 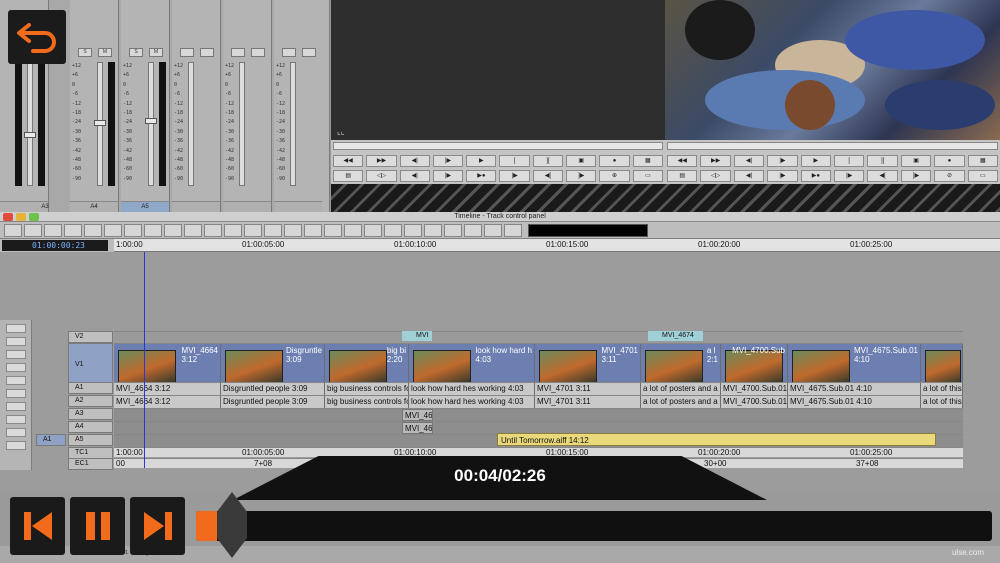 I want to click on zoom-icon, so click(x=34, y=217).